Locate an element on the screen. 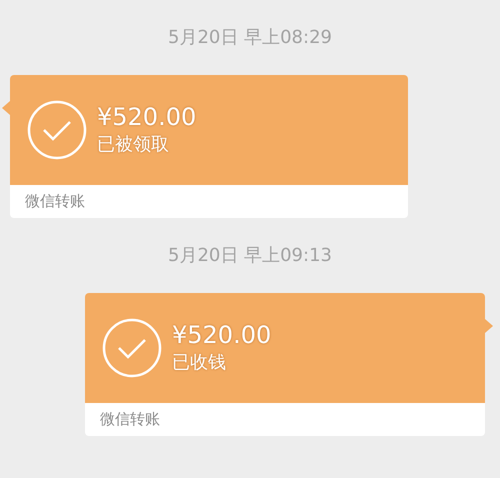 Image resolution: width=500 pixels, height=478 pixels. message-timestamp: 5月20日 早上09:13 is located at coordinates (250, 256).